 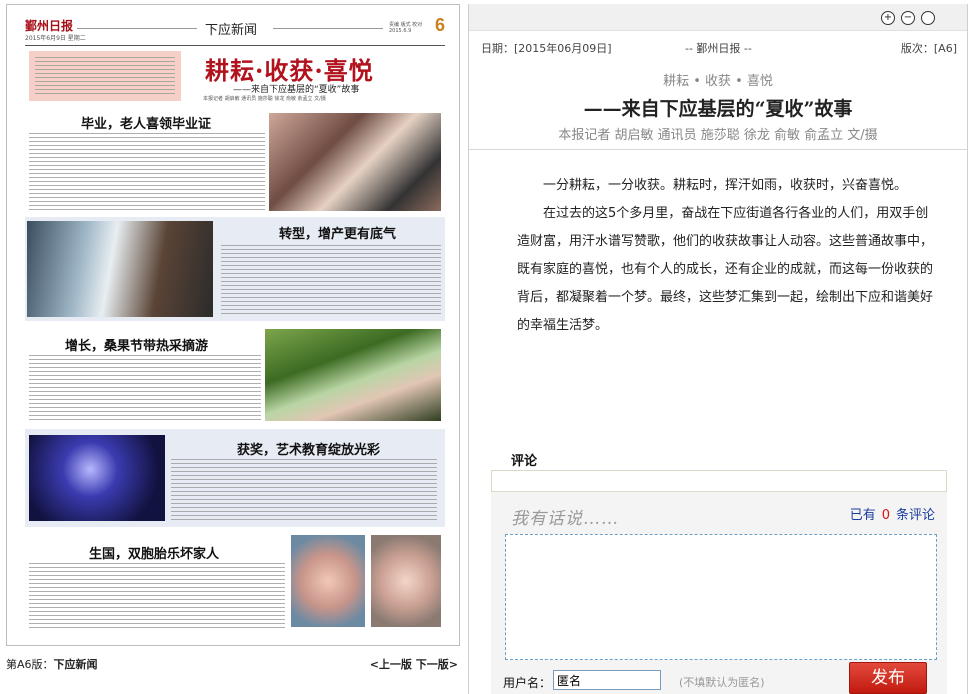 I want to click on next-page-link: 下一版>, so click(x=437, y=664).